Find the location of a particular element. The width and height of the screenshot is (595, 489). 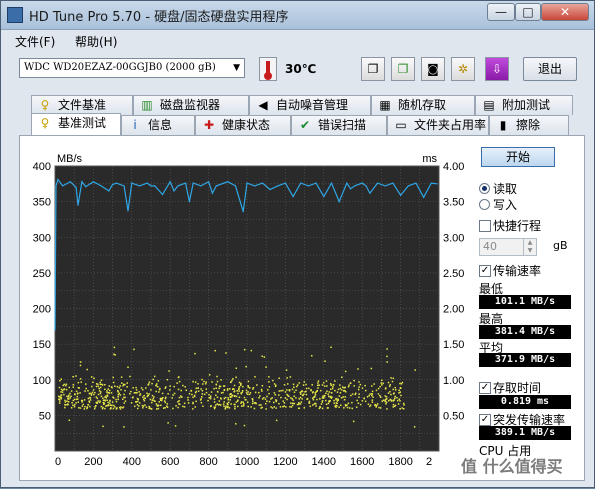

tab-bottom-0: ♀ 基准测试 is located at coordinates (76, 124).